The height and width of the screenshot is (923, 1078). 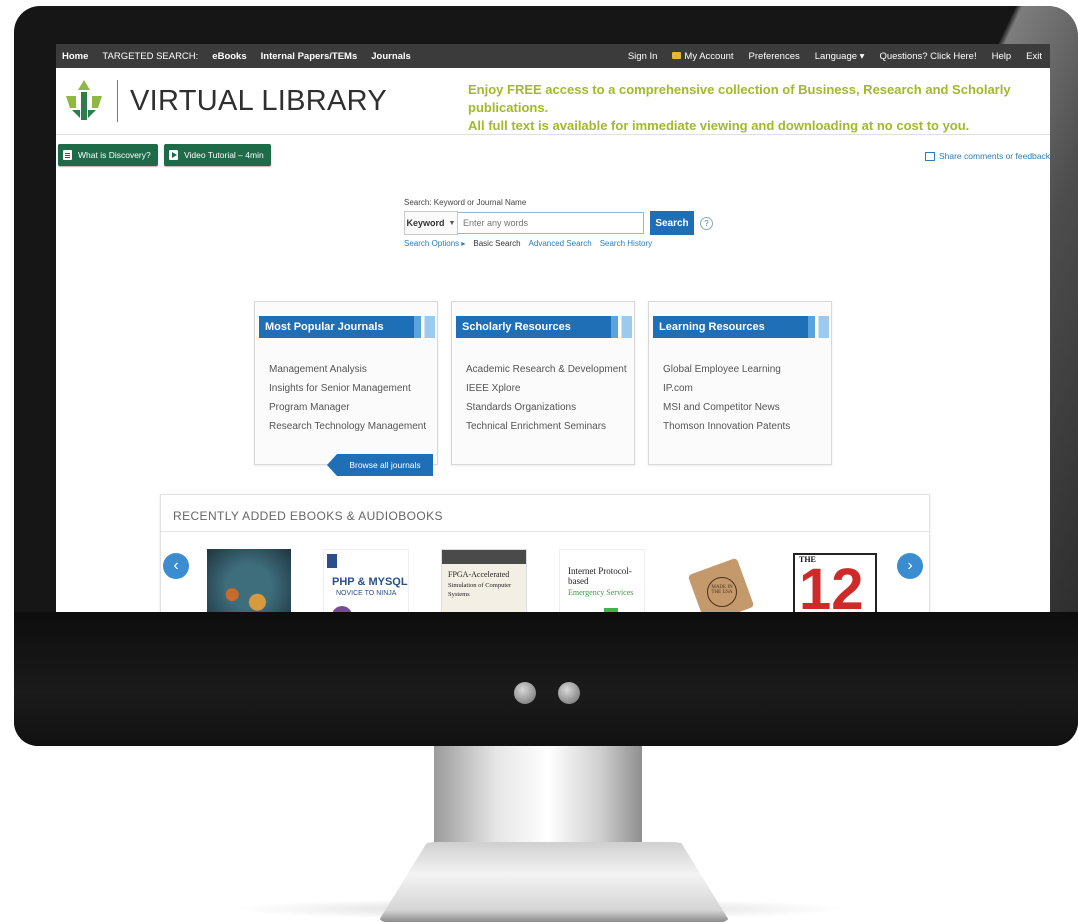 I want to click on search-row: Keyword▼ Search ?, so click(x=558, y=223).